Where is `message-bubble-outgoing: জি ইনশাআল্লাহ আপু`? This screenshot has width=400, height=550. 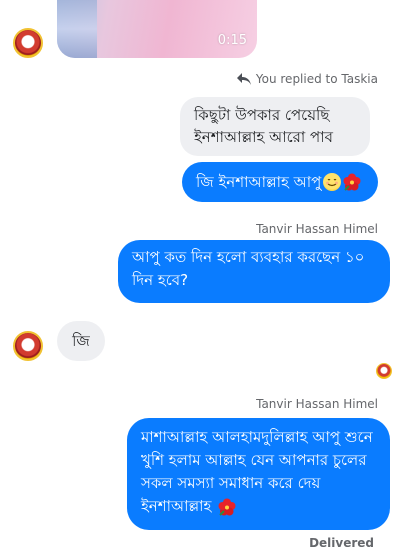 message-bubble-outgoing: জি ইনশাআল্লাহ আপু is located at coordinates (280, 182).